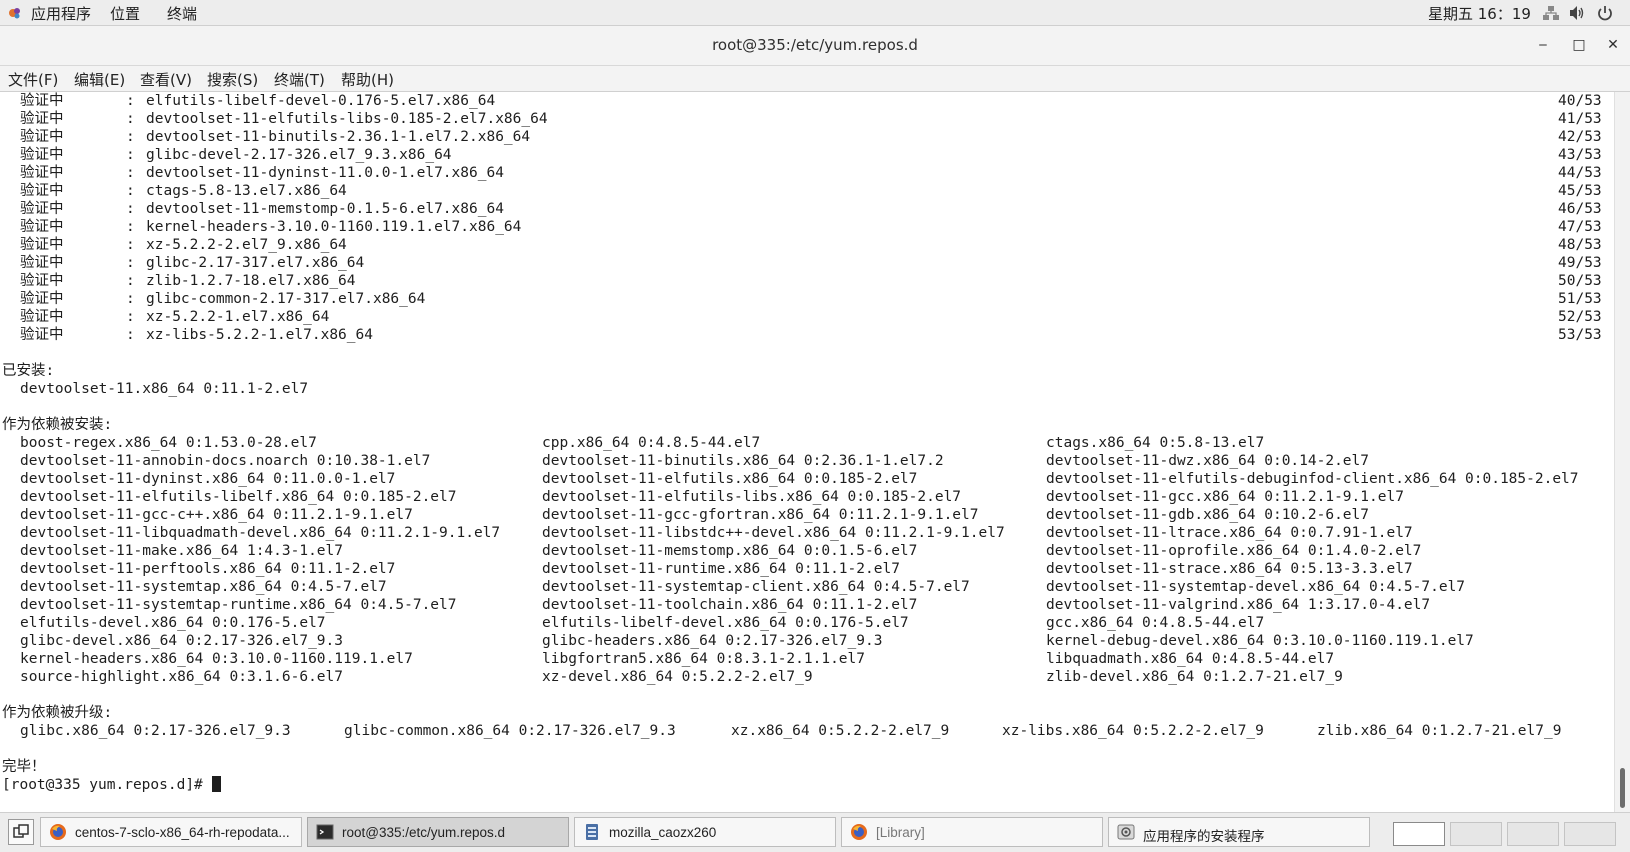  I want to click on taskbar-item: root@335:/etc/yum.repos.d, so click(438, 832).